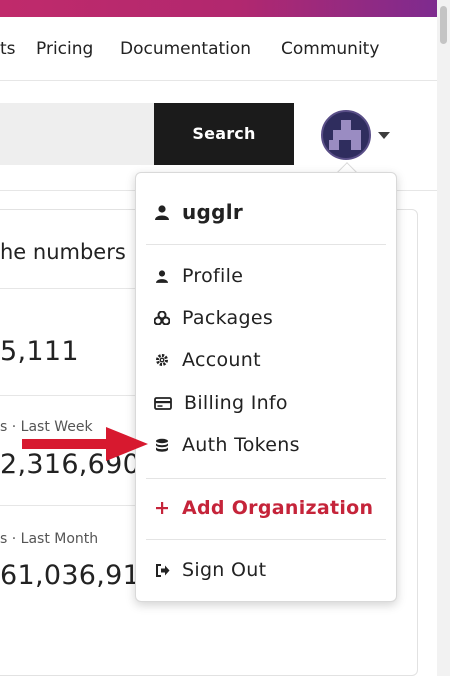 Image resolution: width=450 pixels, height=676 pixels. Describe the element at coordinates (384, 135) in the screenshot. I see `chevron-down-icon` at that location.